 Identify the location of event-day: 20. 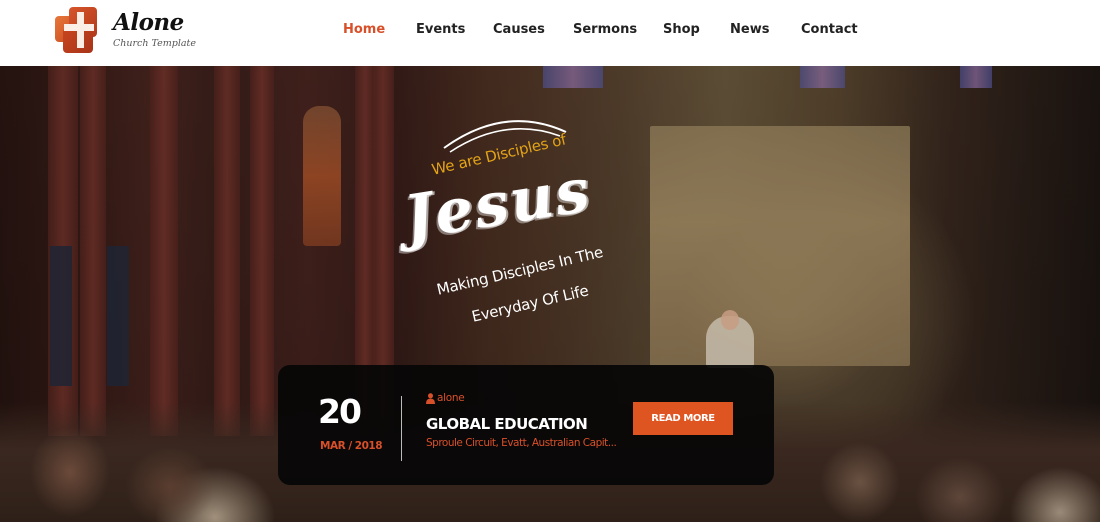
(340, 411).